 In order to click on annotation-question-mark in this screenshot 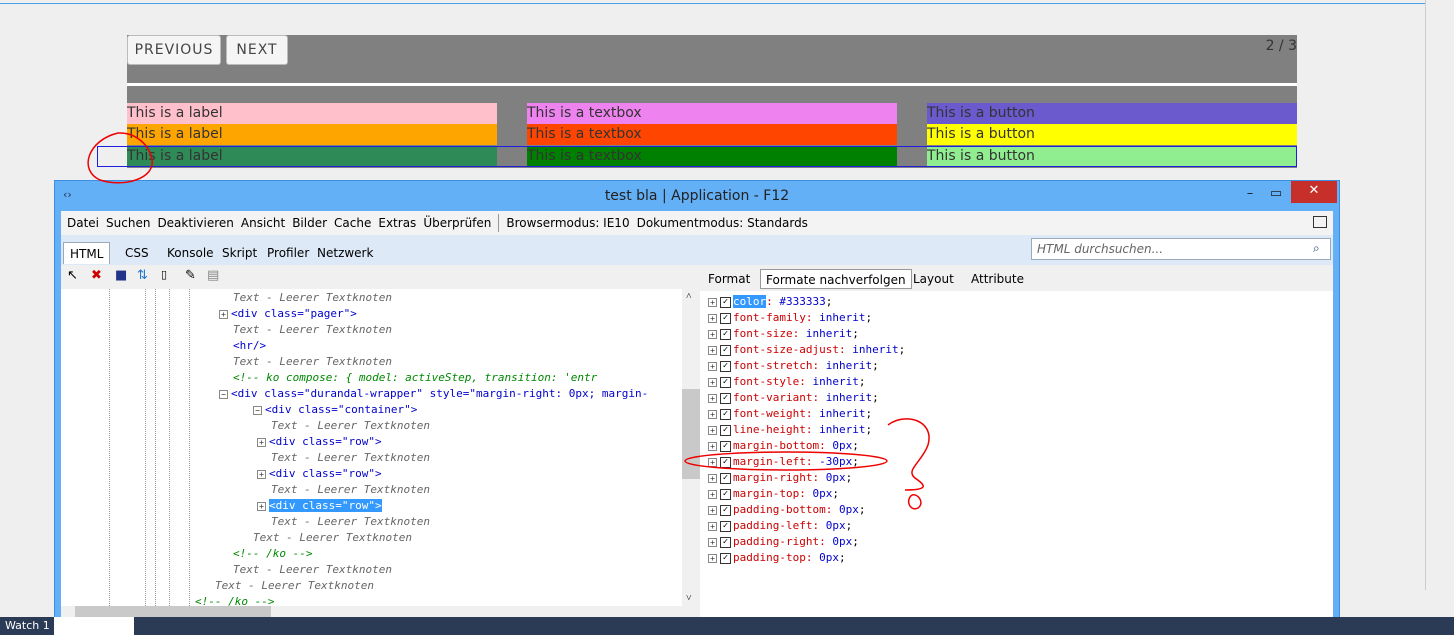, I will do `click(908, 464)`.